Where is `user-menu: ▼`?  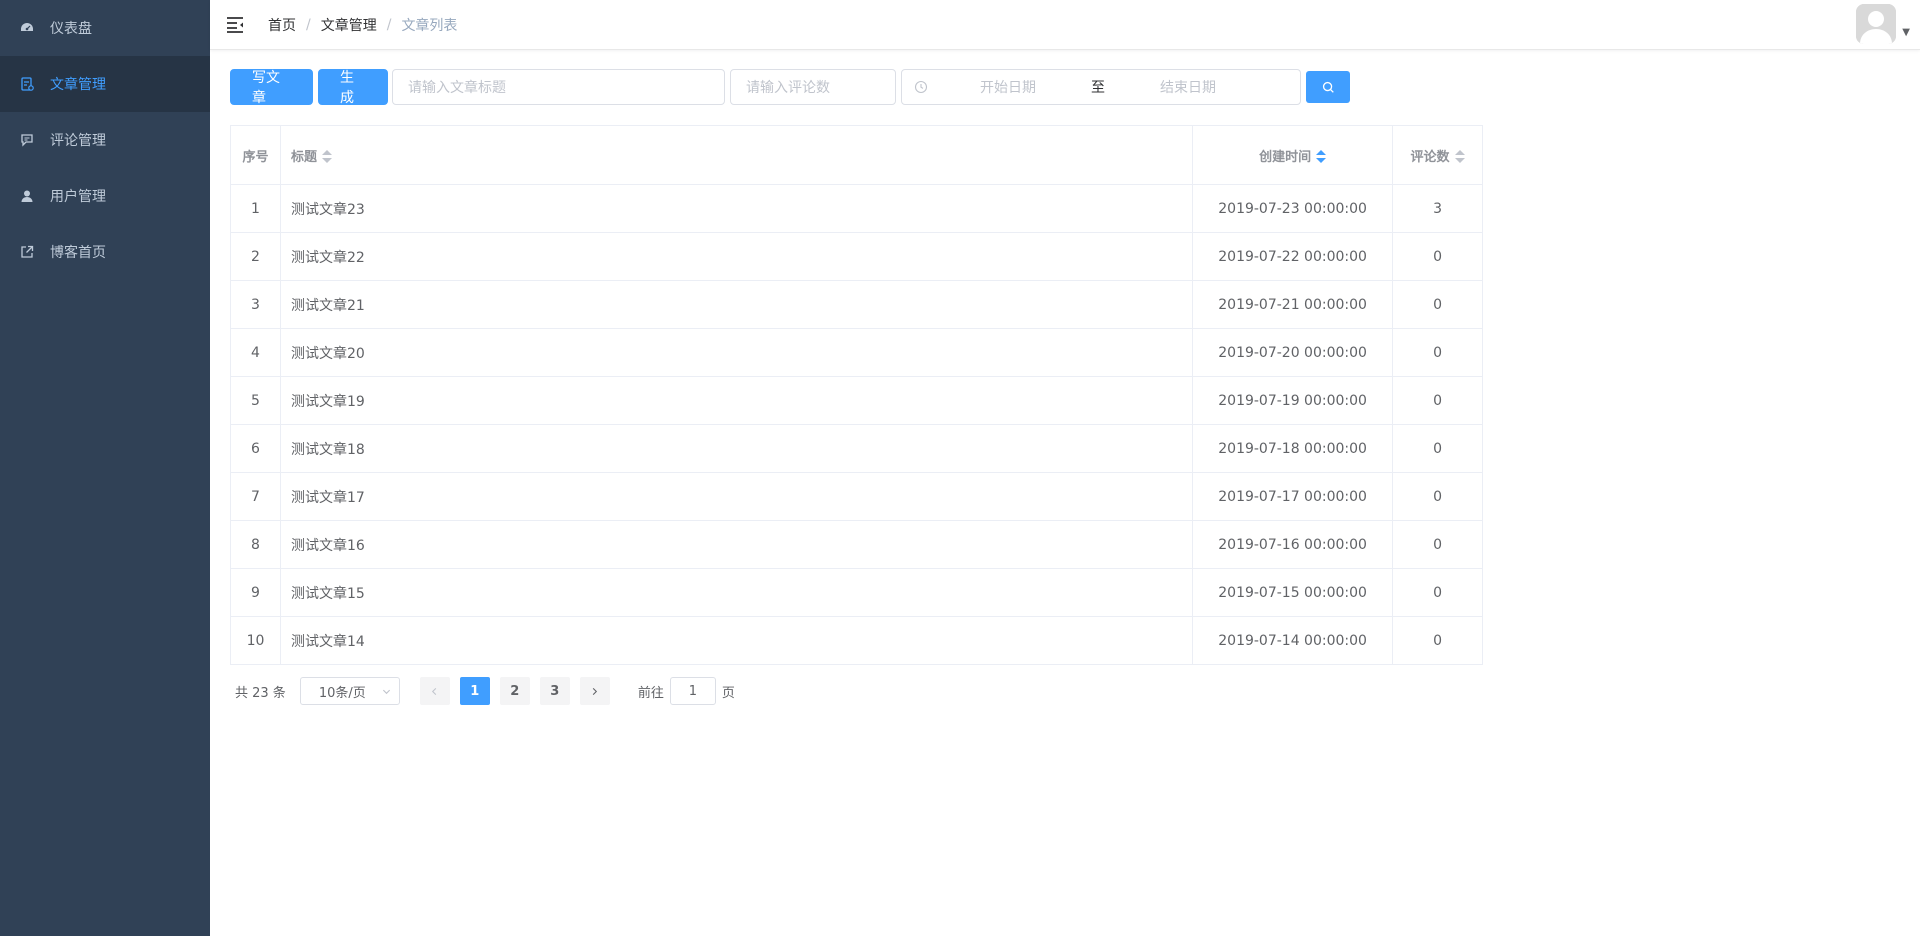 user-menu: ▼ is located at coordinates (1883, 24).